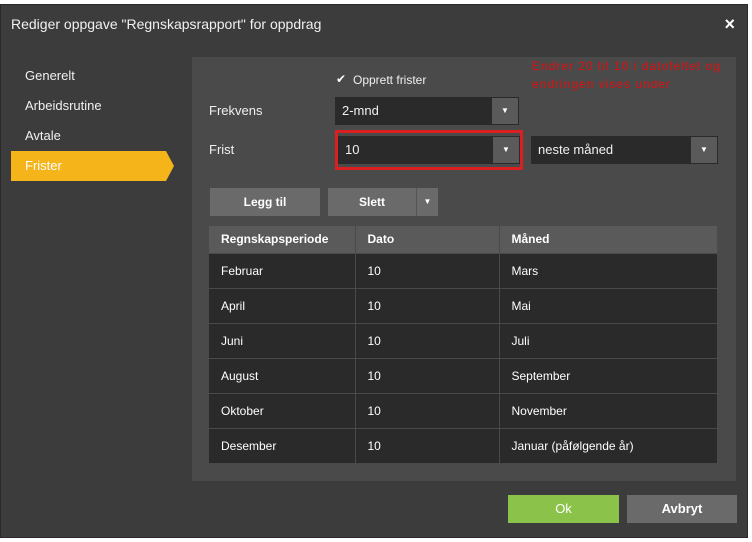  What do you see at coordinates (729, 24) in the screenshot?
I see `close-icon: ×` at bounding box center [729, 24].